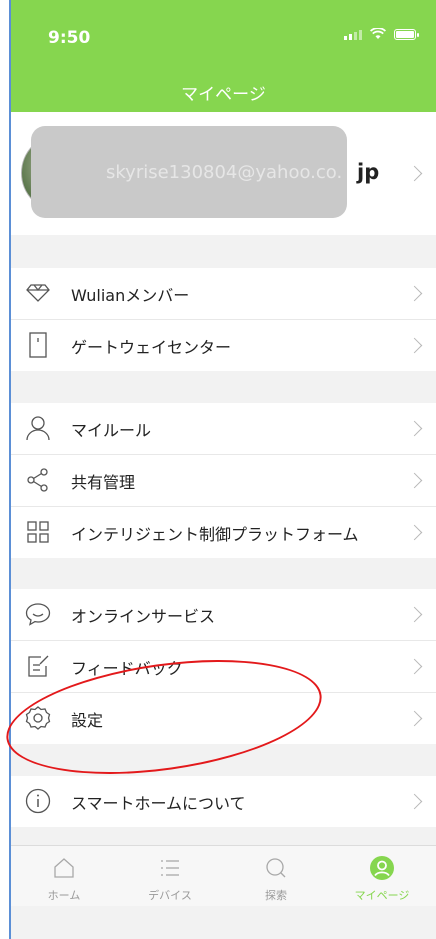  I want to click on menu-item-label: インテリジェント制御プラットフォーム, so click(215, 534).